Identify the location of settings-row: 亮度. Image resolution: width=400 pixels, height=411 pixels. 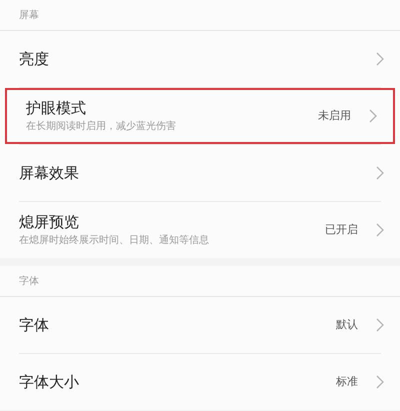
(200, 59).